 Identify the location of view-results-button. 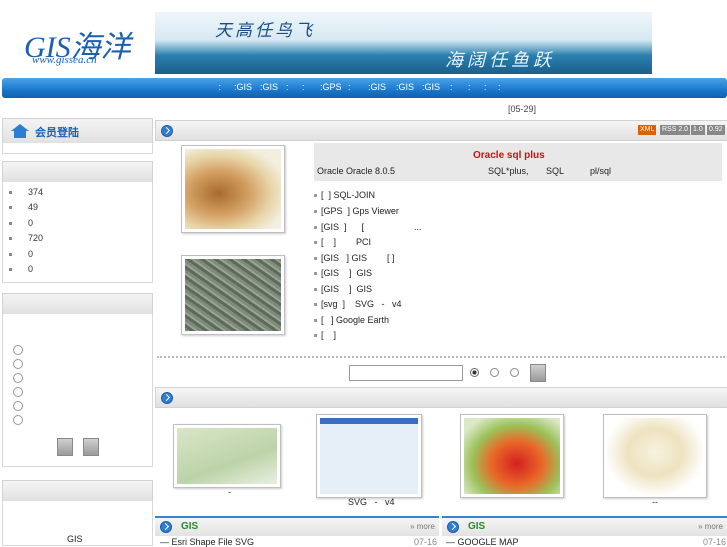
(91, 447).